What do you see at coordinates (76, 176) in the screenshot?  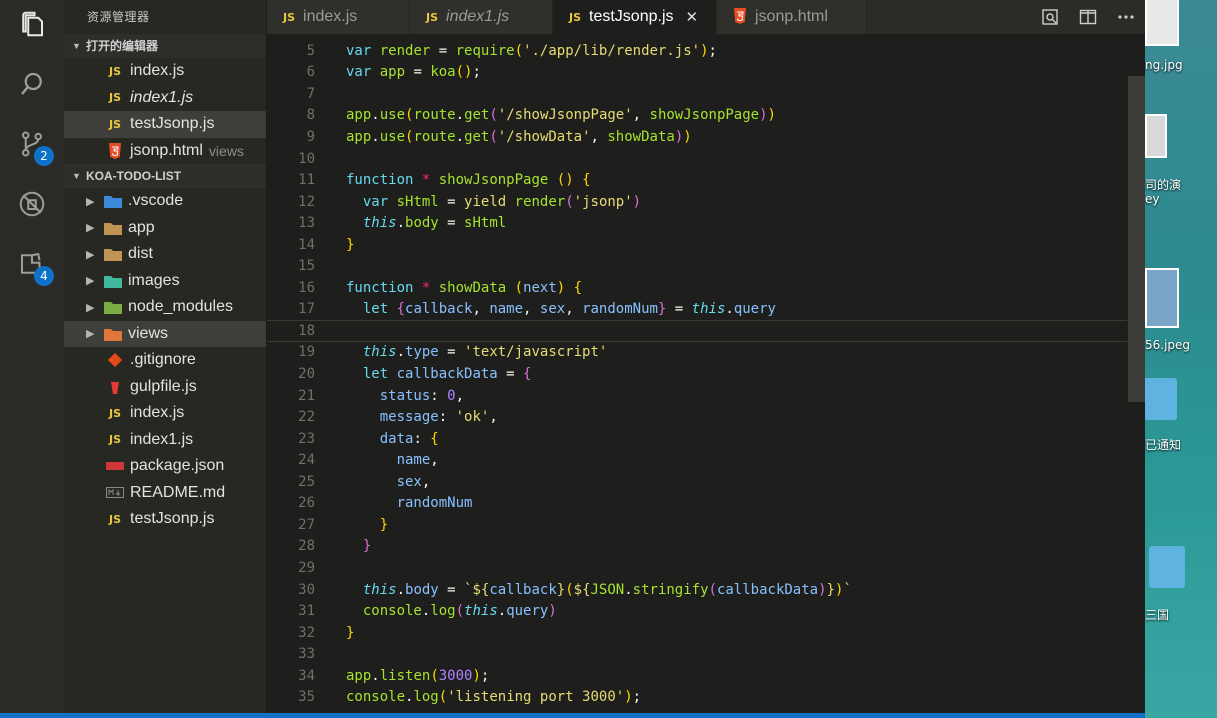 I see `expanded-icon: ▼` at bounding box center [76, 176].